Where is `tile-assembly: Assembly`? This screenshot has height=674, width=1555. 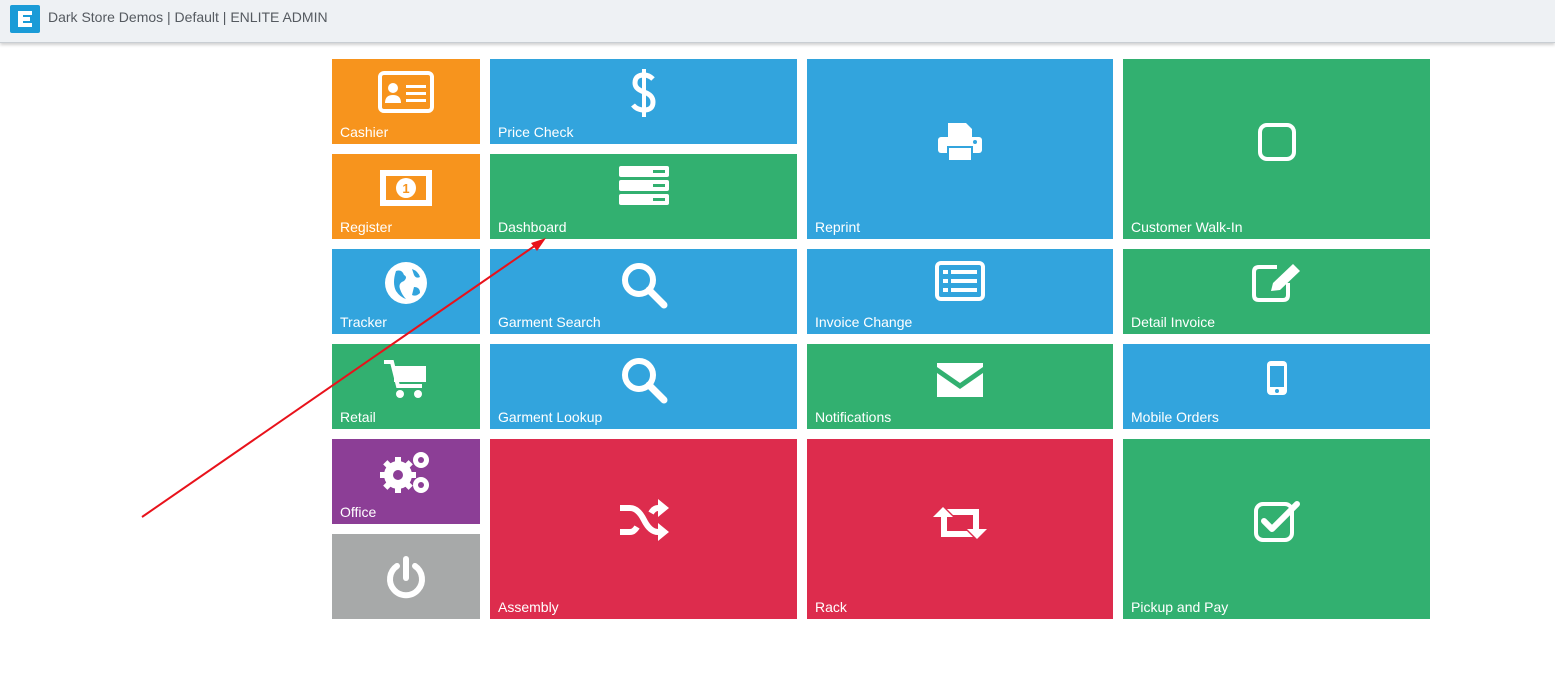
tile-assembly: Assembly is located at coordinates (643, 529).